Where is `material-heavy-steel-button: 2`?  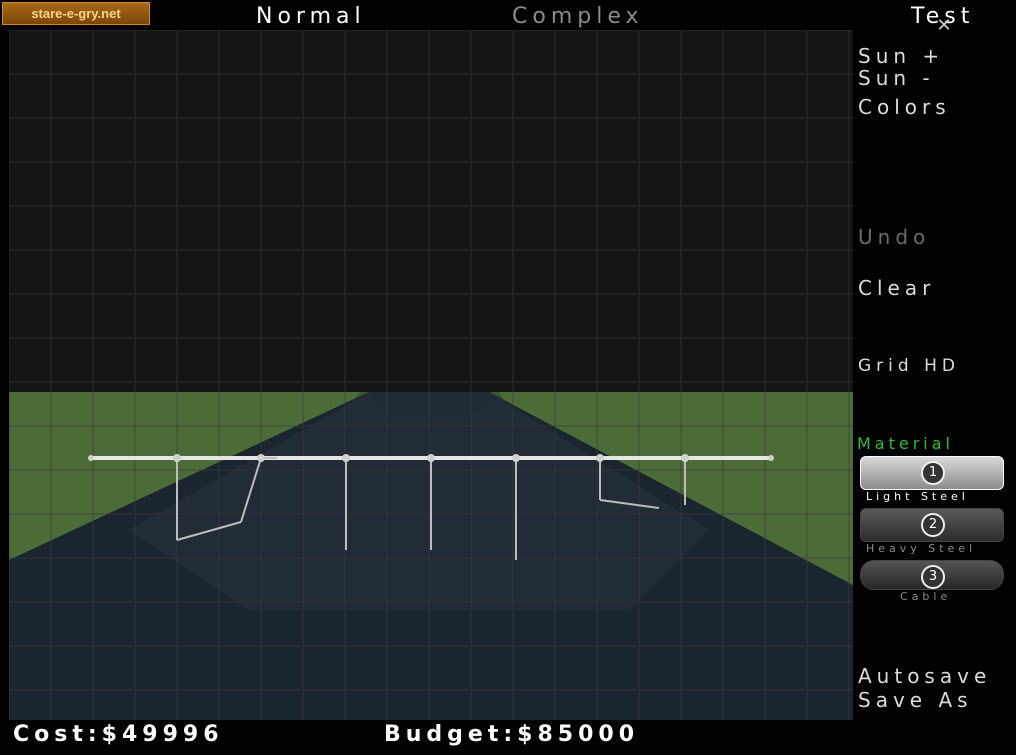
material-heavy-steel-button: 2 is located at coordinates (932, 525).